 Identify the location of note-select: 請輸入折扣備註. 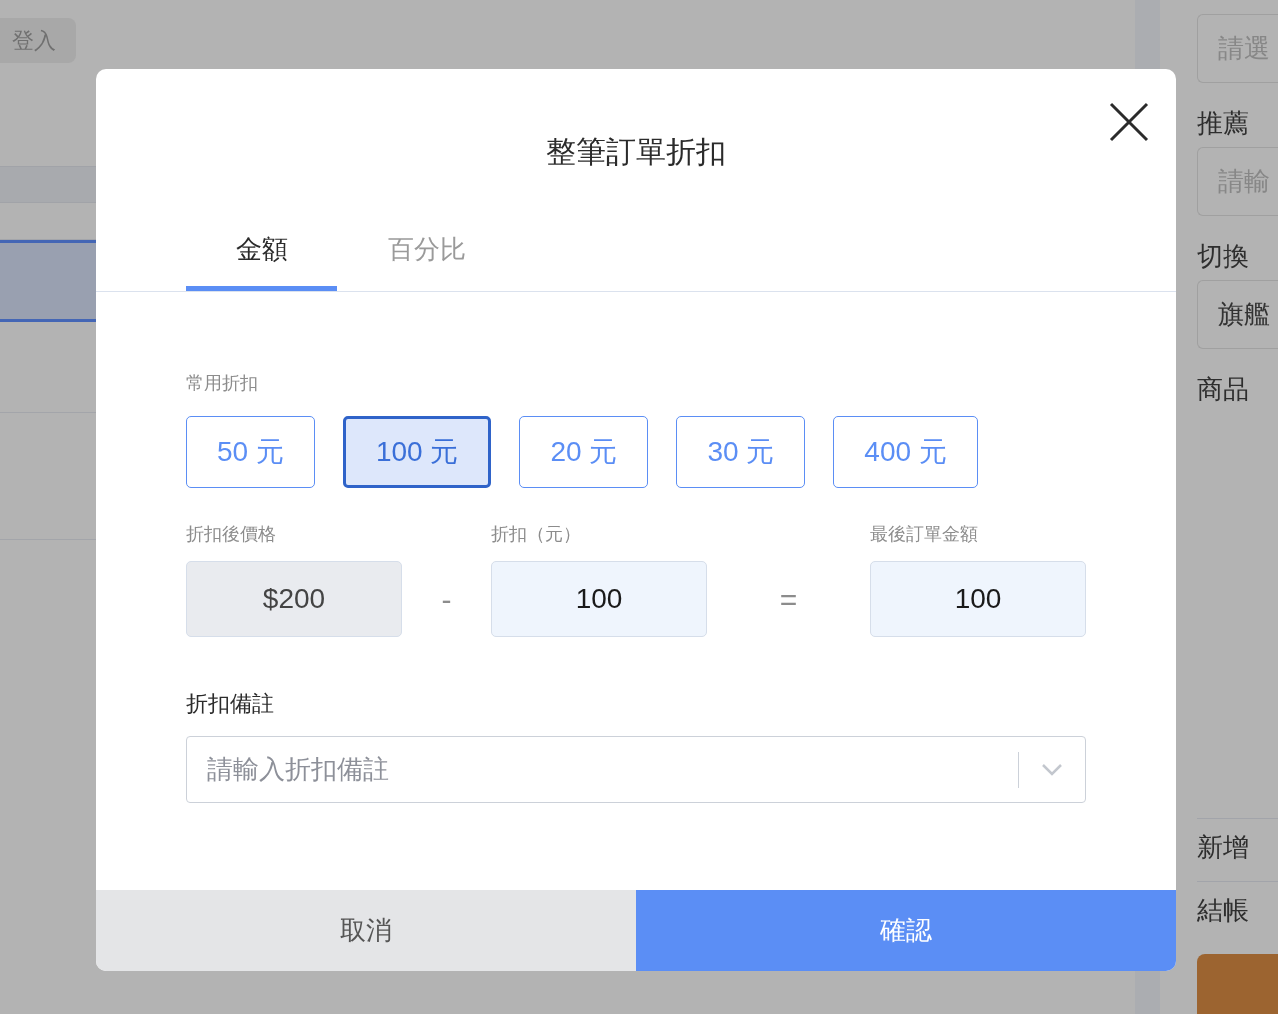
(636, 769).